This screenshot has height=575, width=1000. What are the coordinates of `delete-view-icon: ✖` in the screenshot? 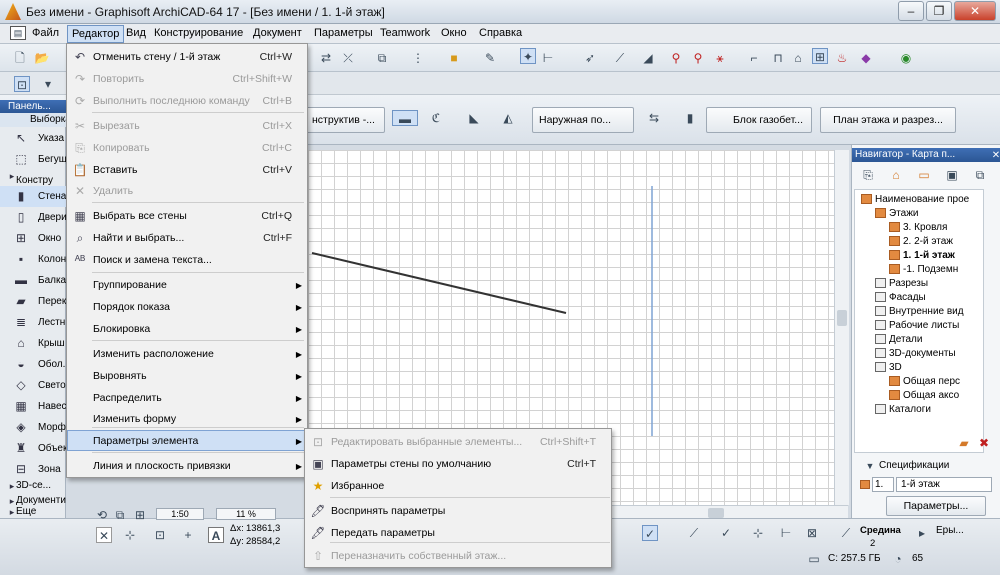 It's located at (984, 443).